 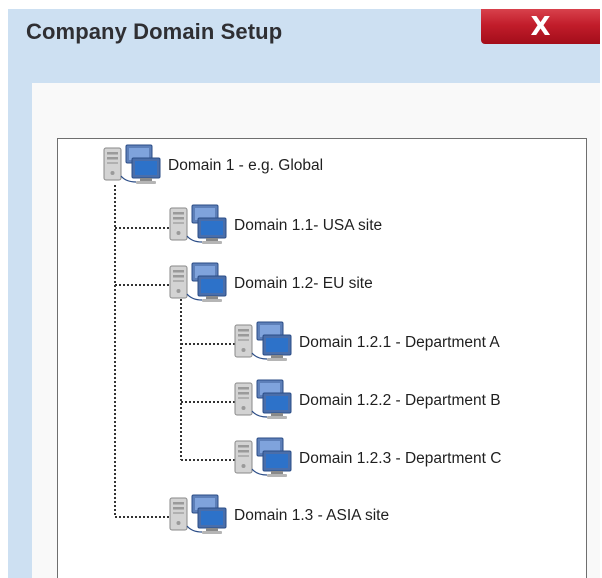 I want to click on tree-node-domain-1: Domain 1 - e.g. Global, so click(x=212, y=166).